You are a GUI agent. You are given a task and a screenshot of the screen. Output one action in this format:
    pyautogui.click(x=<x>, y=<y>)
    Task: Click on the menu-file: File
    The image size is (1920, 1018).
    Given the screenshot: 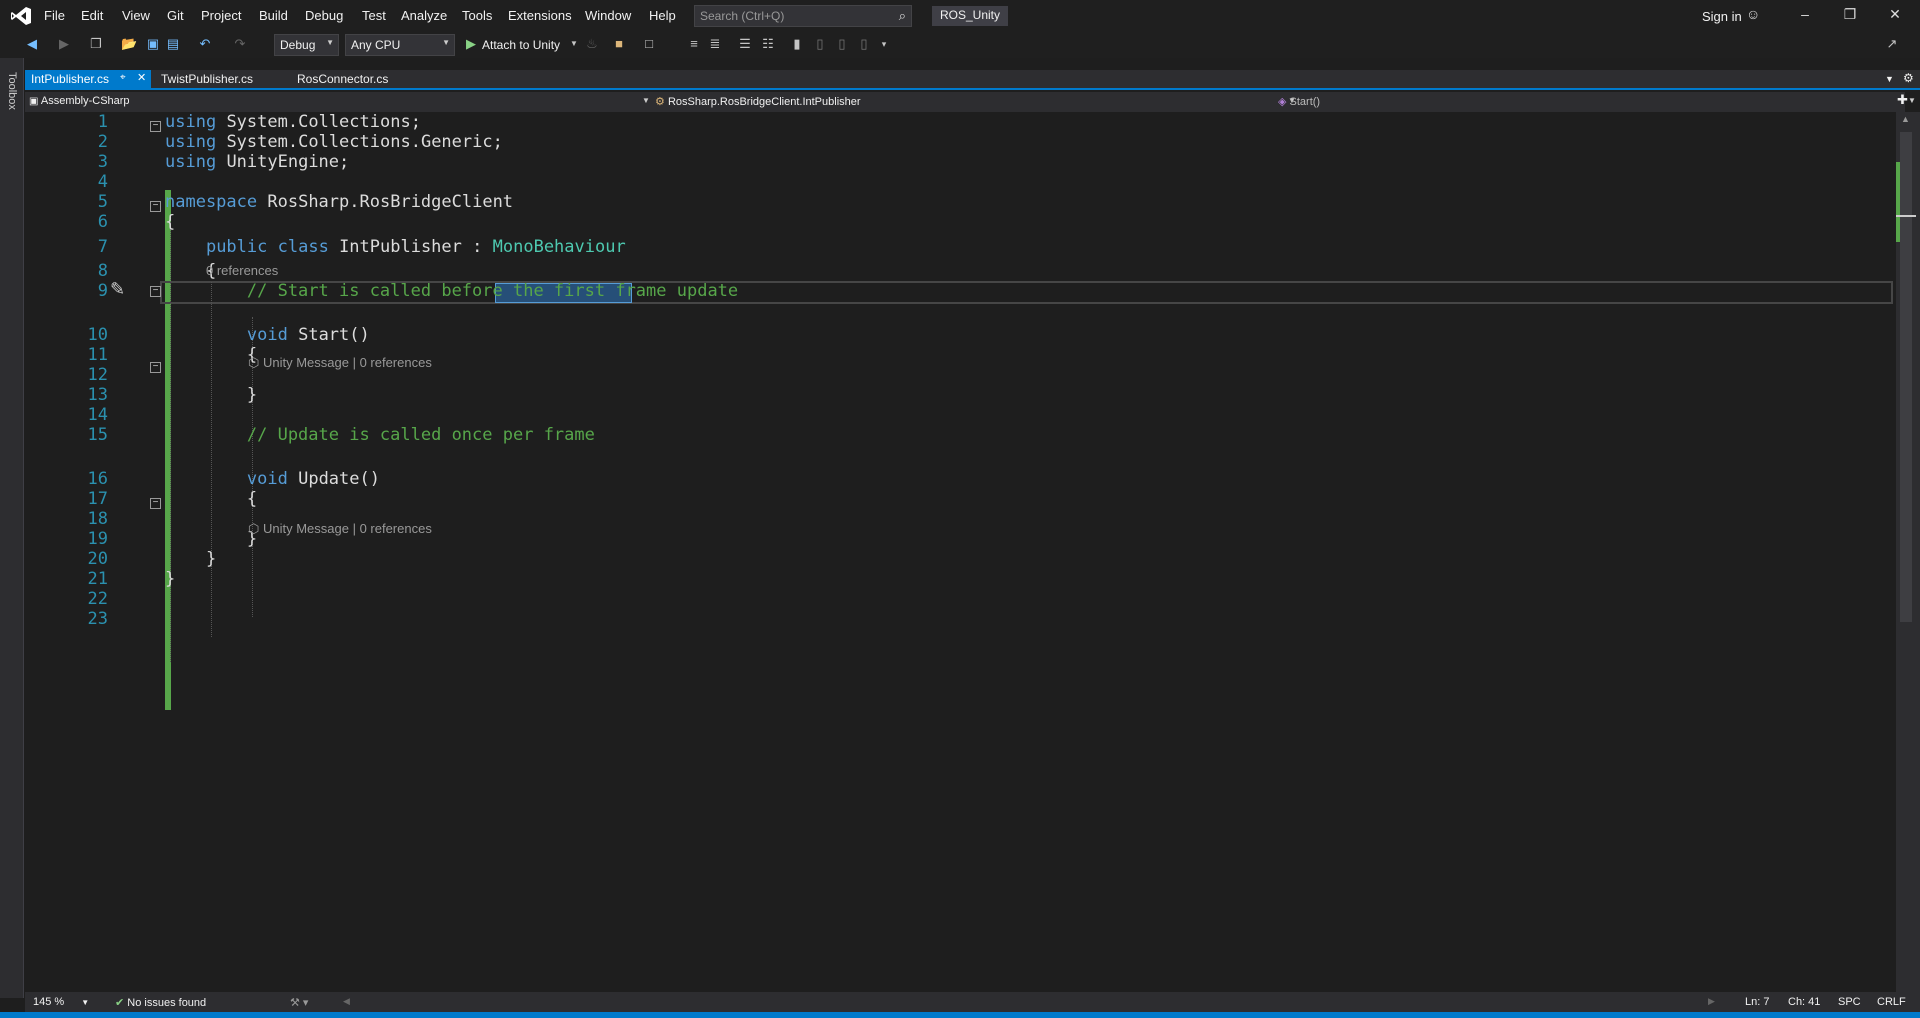 What is the action you would take?
    pyautogui.click(x=54, y=15)
    